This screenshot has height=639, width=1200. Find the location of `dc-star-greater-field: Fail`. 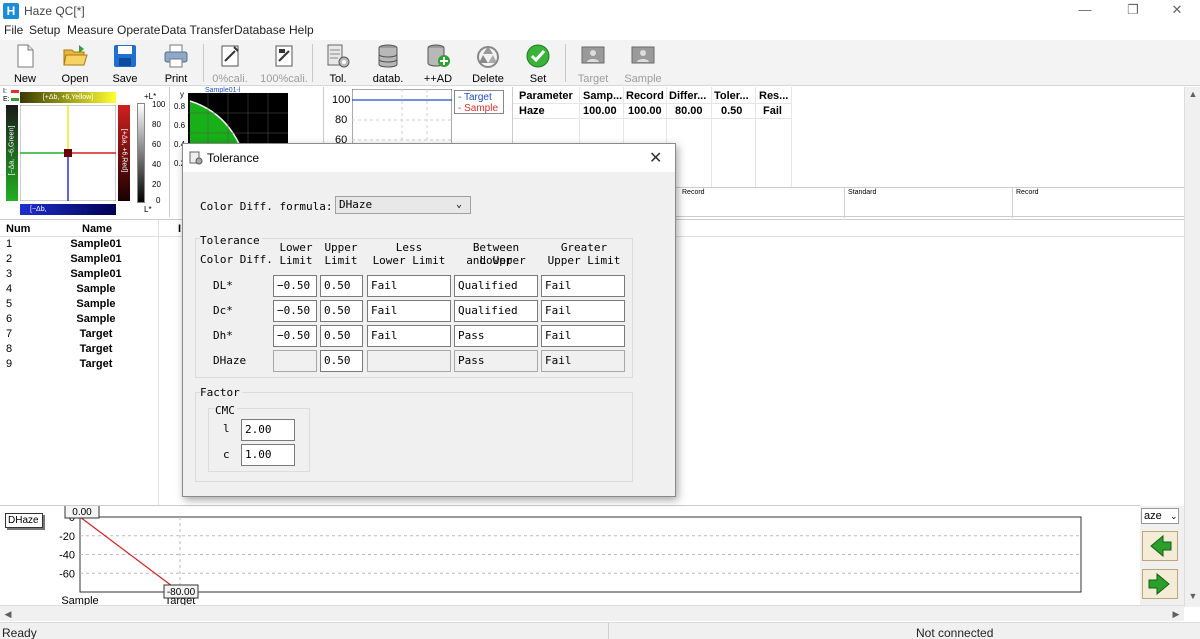

dc-star-greater-field: Fail is located at coordinates (583, 311).